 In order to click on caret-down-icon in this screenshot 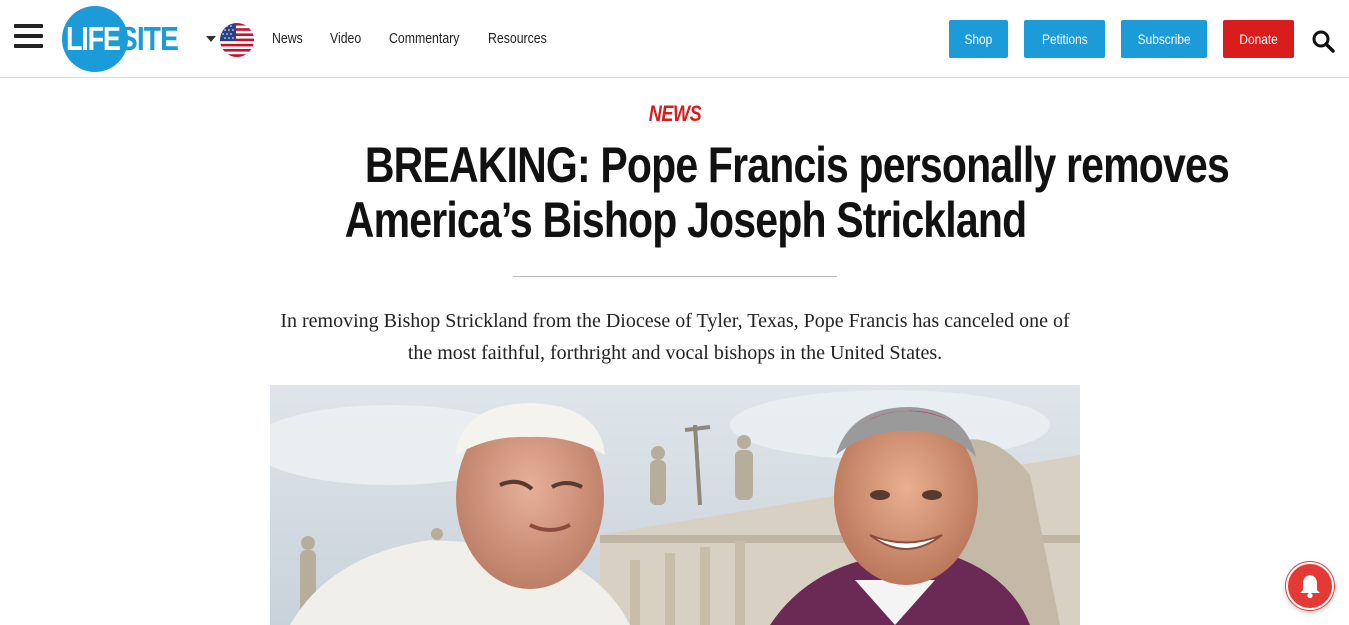, I will do `click(211, 39)`.